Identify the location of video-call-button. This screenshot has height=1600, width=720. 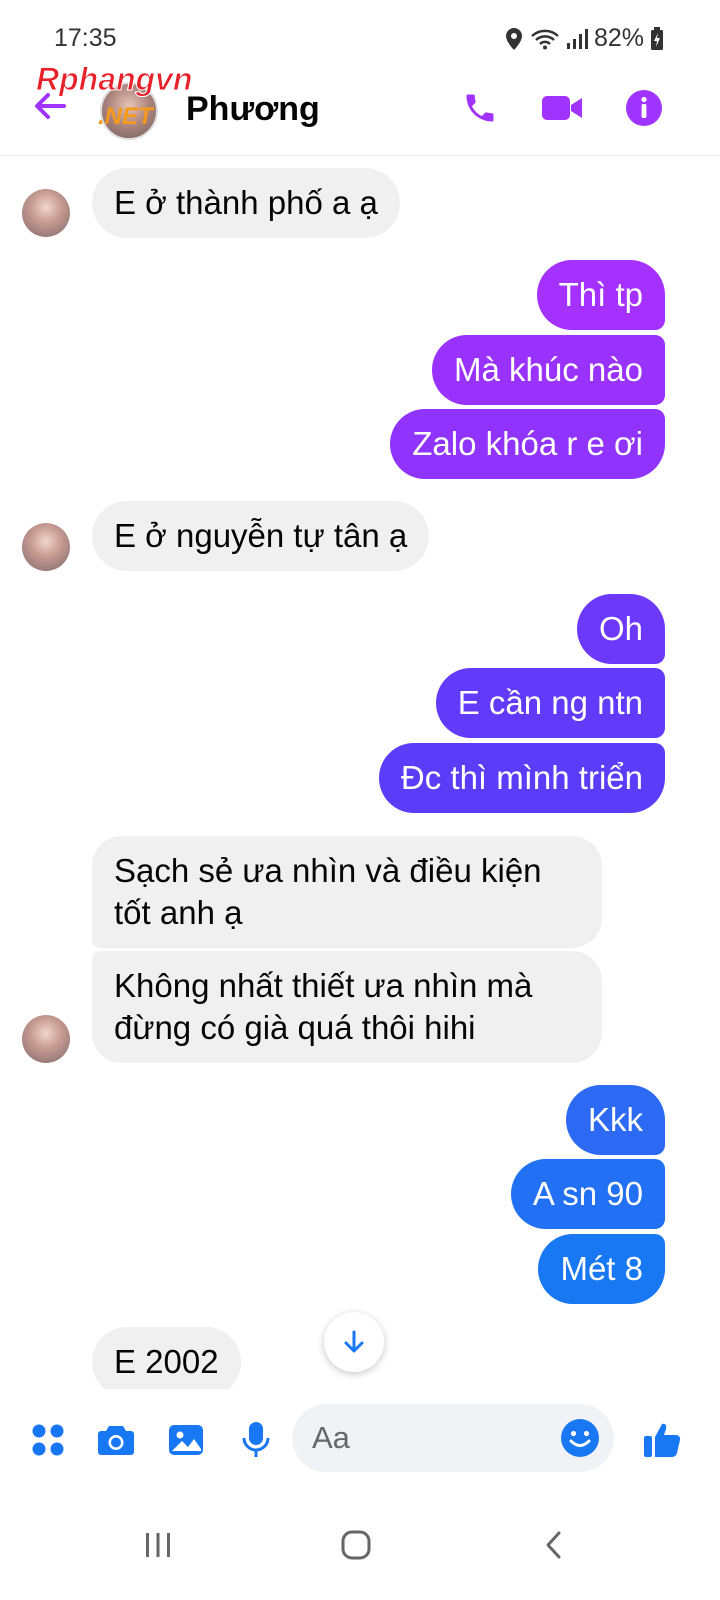
(562, 108).